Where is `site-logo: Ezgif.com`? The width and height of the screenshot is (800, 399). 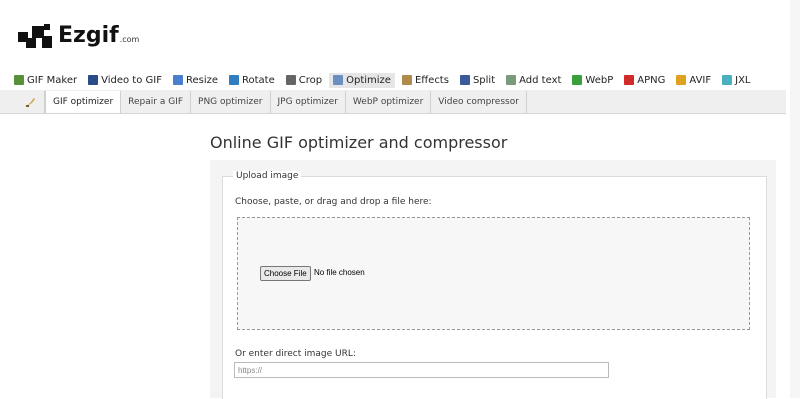 site-logo: Ezgif.com is located at coordinates (78, 35).